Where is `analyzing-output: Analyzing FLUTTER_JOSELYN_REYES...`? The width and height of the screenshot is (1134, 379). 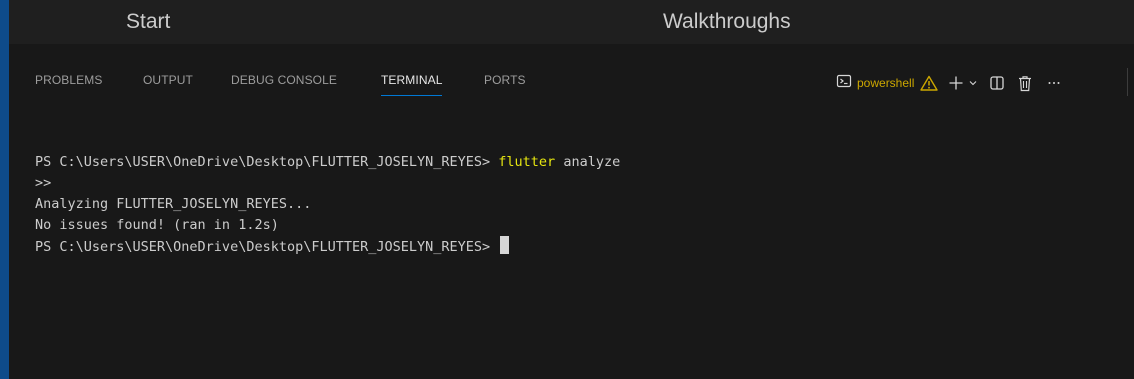
analyzing-output: Analyzing FLUTTER_JOSELYN_REYES... is located at coordinates (173, 204).